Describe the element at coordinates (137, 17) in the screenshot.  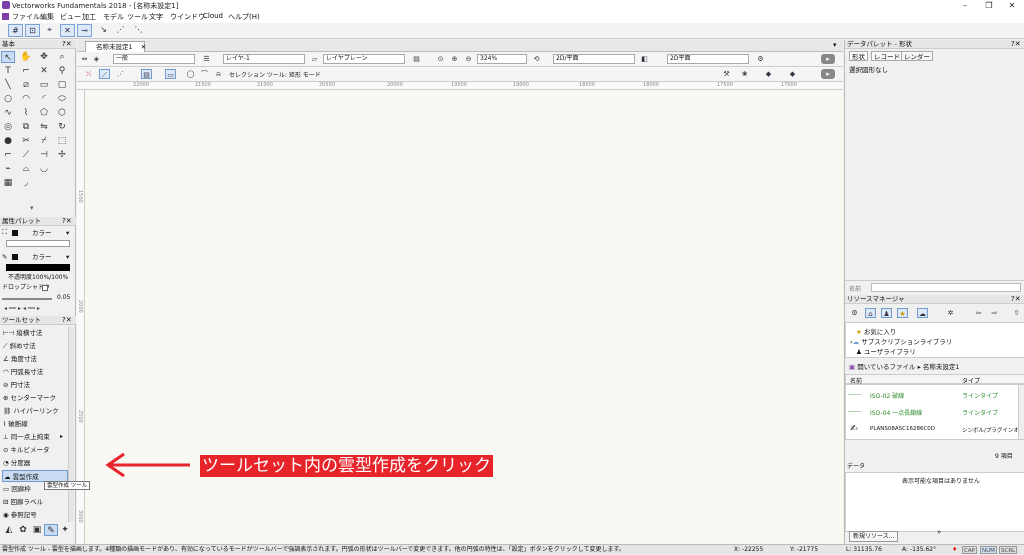
I see `menu-tools: ツール` at that location.